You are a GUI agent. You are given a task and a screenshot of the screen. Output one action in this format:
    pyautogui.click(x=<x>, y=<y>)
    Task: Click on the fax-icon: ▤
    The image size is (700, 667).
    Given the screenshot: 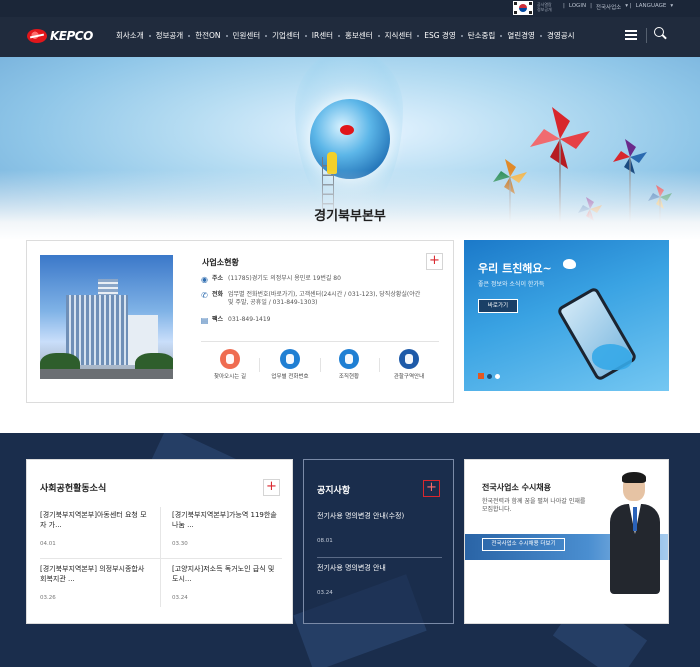 What is the action you would take?
    pyautogui.click(x=204, y=320)
    